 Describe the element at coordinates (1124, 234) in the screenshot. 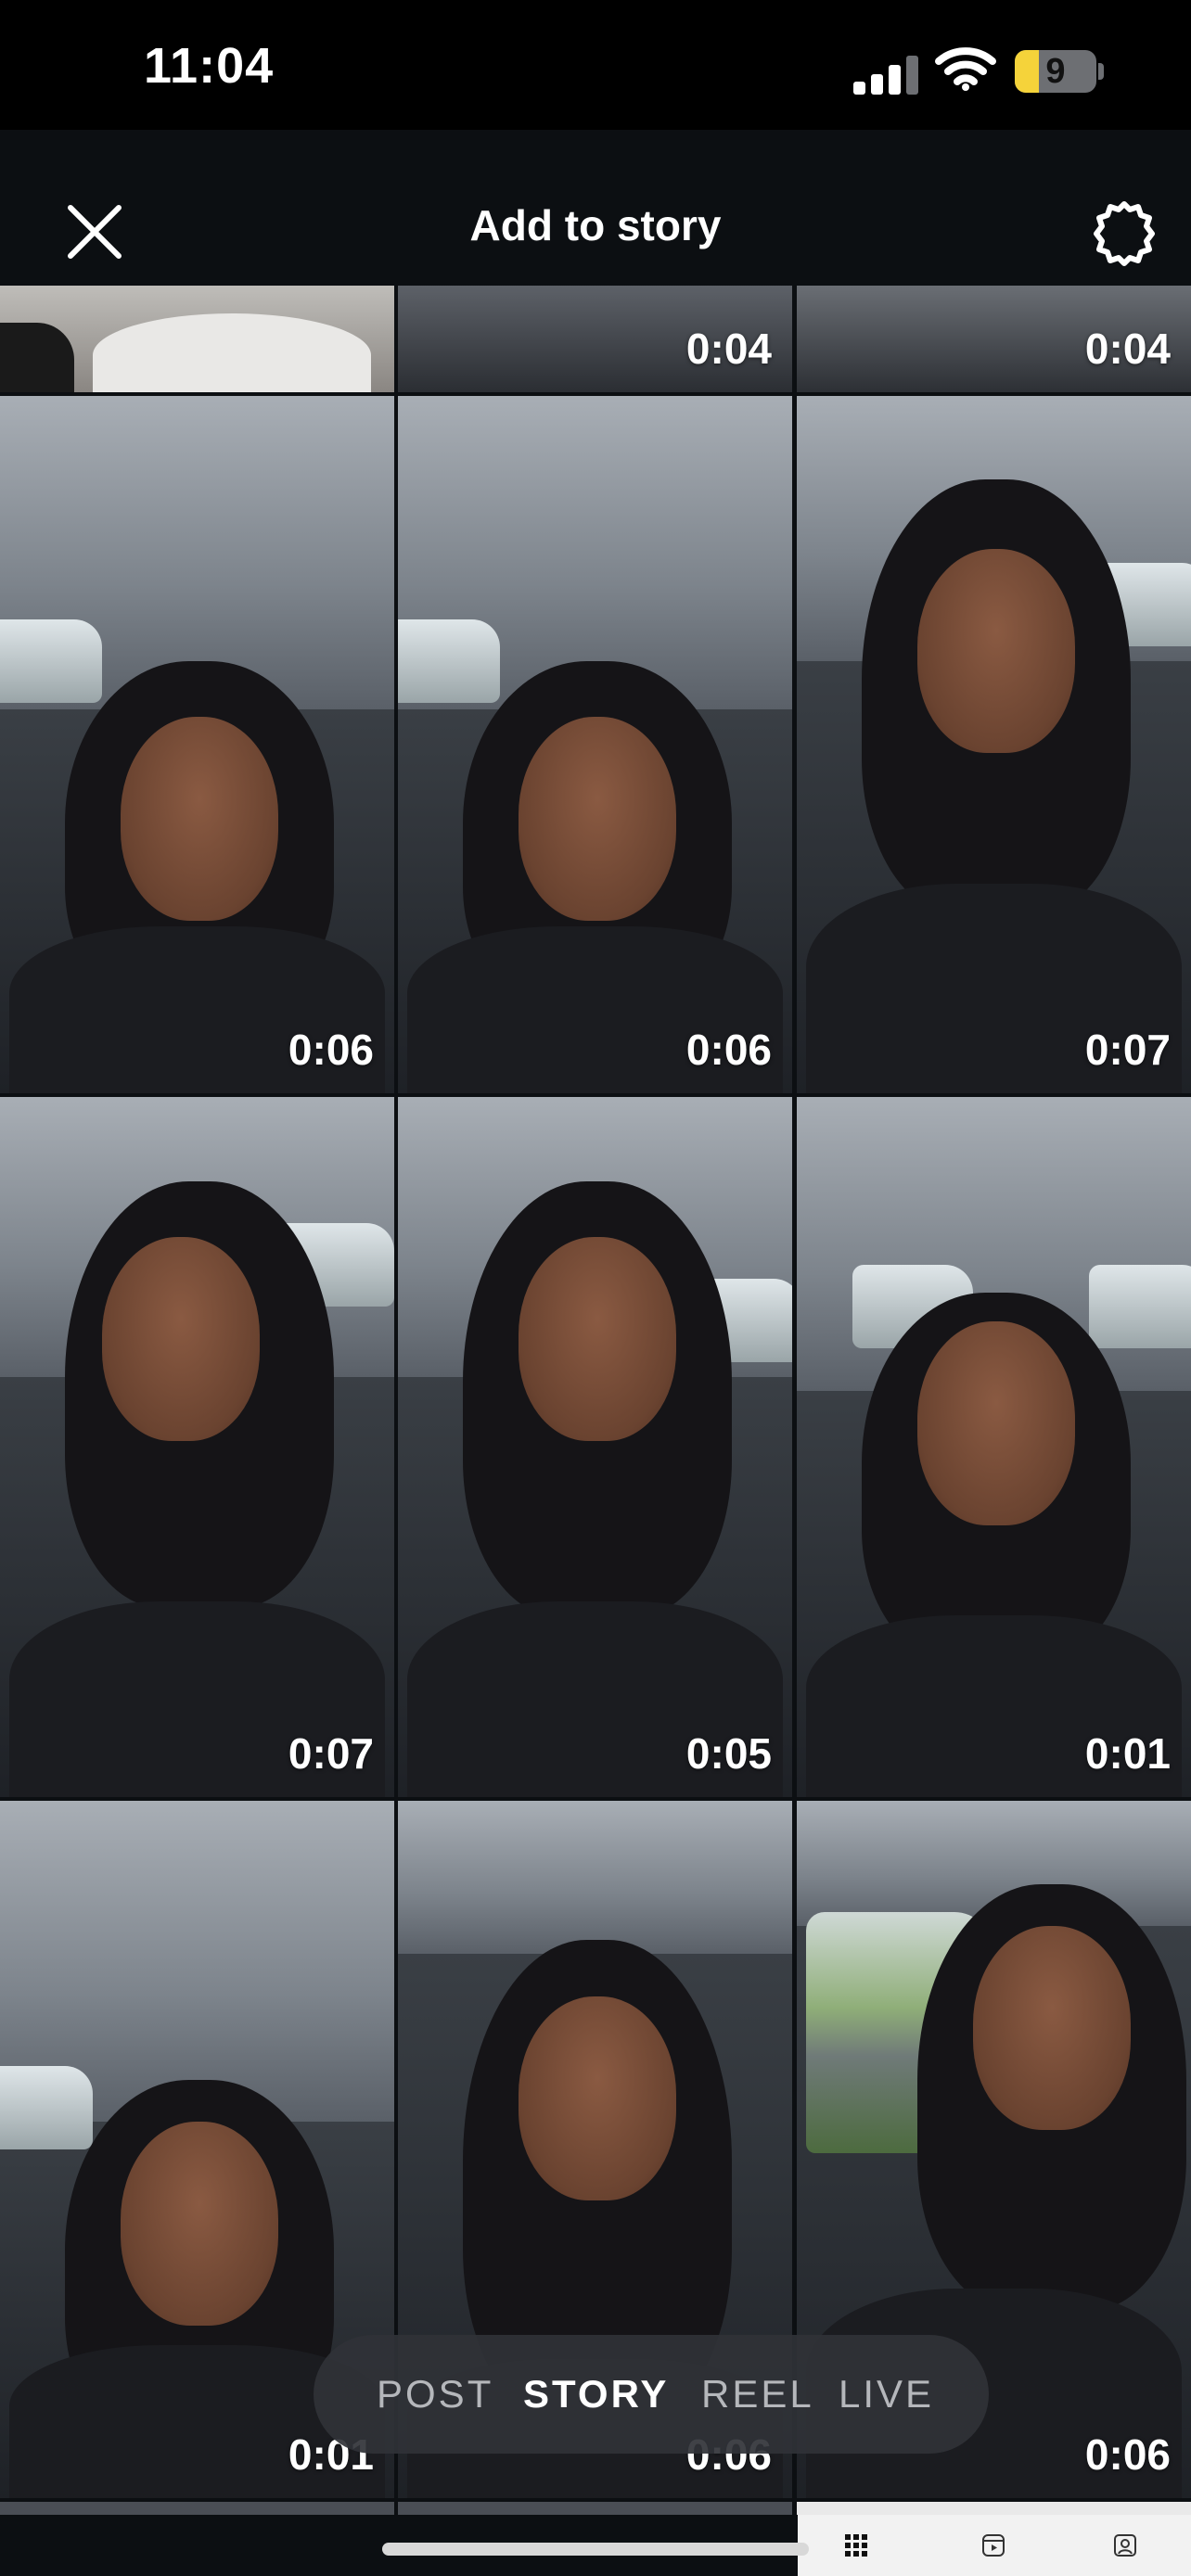

I see `settings-icon` at that location.